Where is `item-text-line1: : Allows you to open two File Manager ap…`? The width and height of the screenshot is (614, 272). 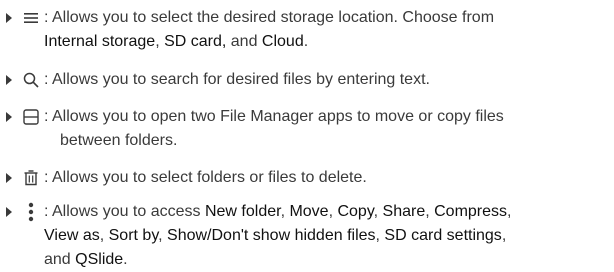 item-text-line1: : Allows you to open two File Manager ap… is located at coordinates (274, 116).